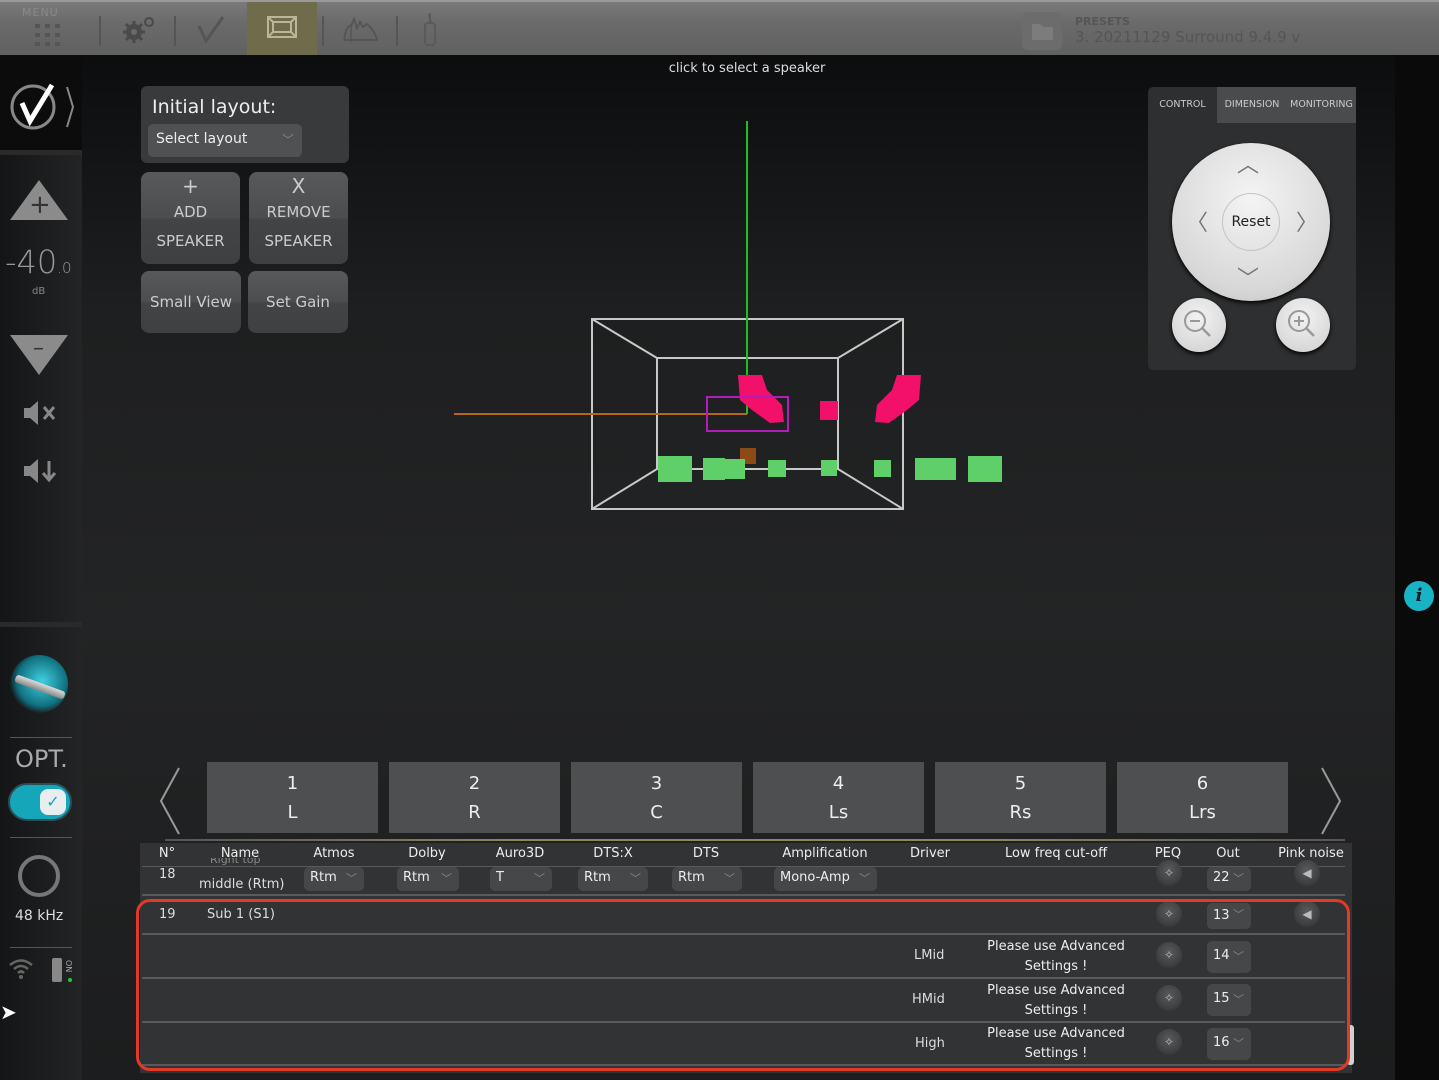 The height and width of the screenshot is (1080, 1439). I want to click on speaker-tab-3: 3C, so click(656, 797).